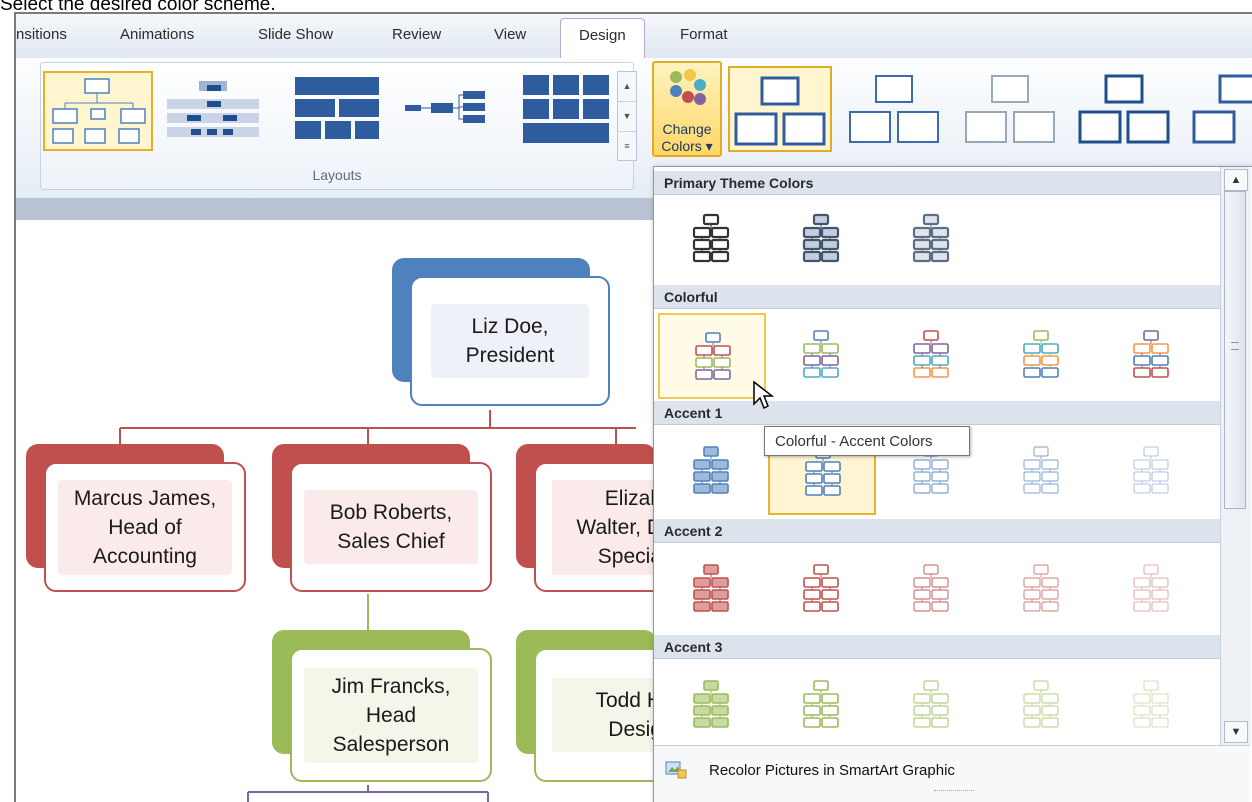 The image size is (1252, 802). What do you see at coordinates (1236, 732) in the screenshot?
I see `scroll-down-arrow-icon: ▼` at bounding box center [1236, 732].